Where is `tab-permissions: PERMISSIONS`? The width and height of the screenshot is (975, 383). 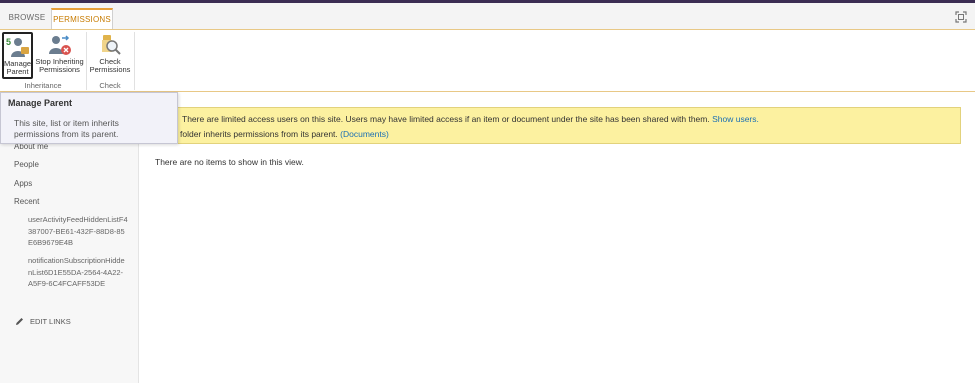 tab-permissions: PERMISSIONS is located at coordinates (82, 19).